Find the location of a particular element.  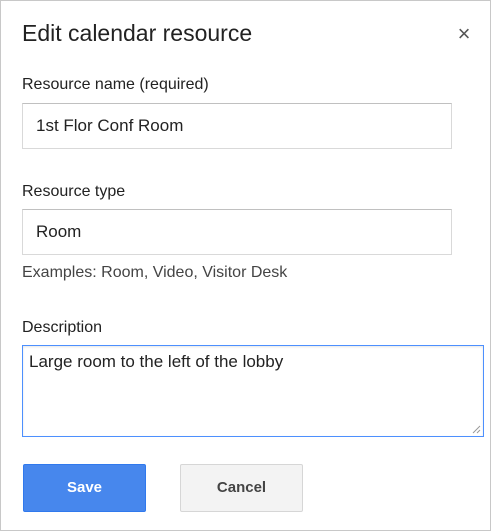

close-icon: × is located at coordinates (464, 34).